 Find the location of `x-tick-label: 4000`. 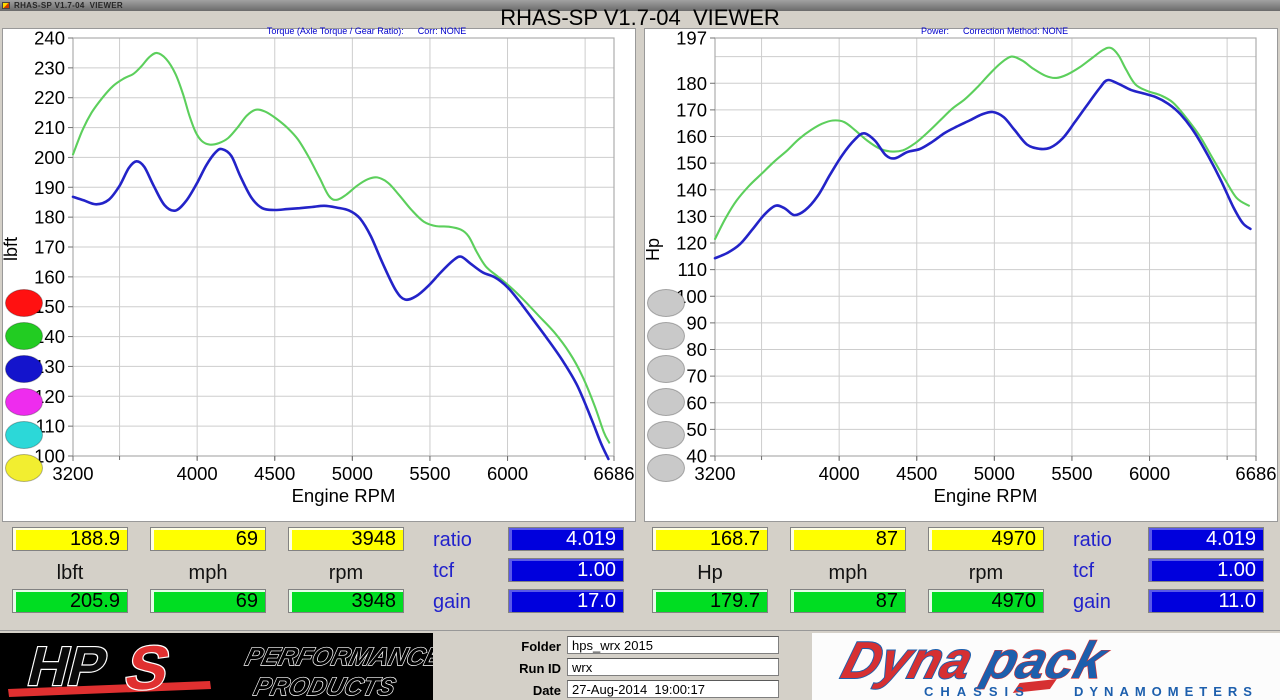

x-tick-label: 4000 is located at coordinates (839, 473).